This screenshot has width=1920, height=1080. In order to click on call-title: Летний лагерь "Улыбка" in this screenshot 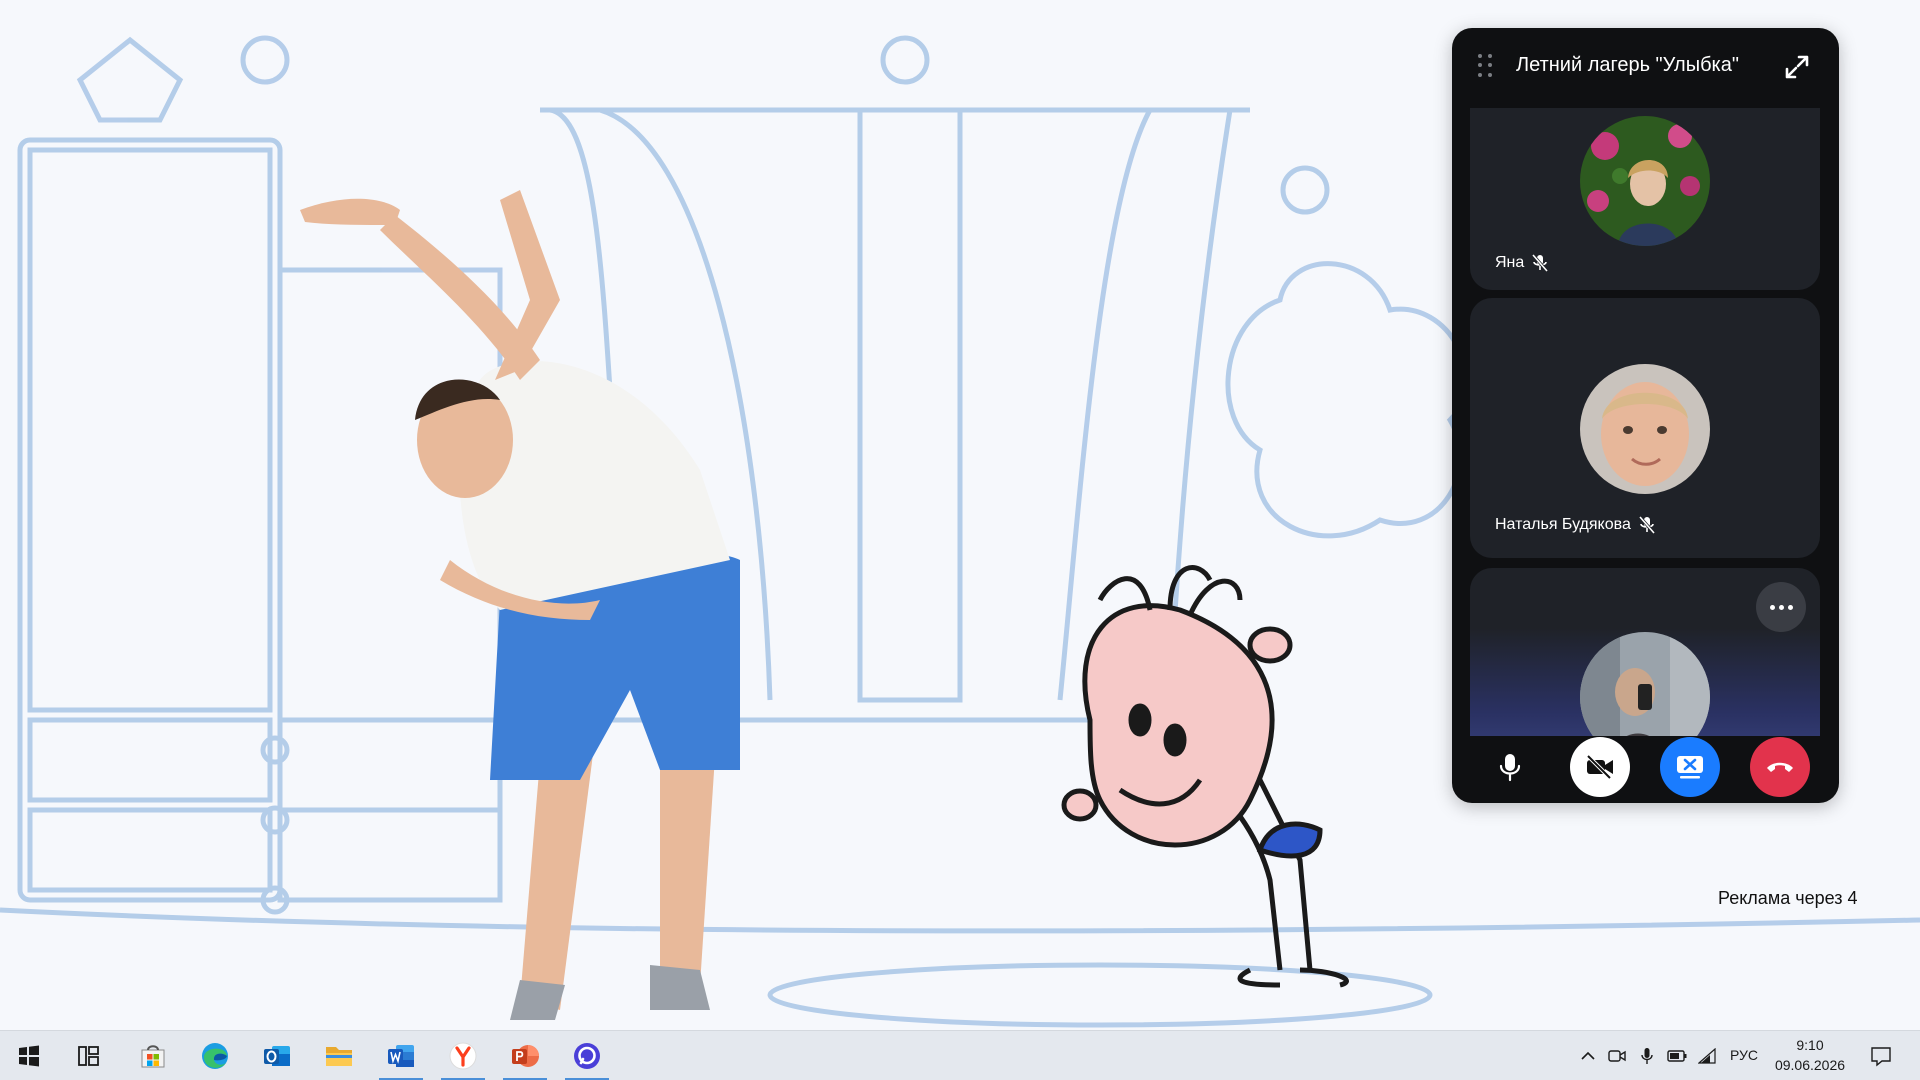, I will do `click(1627, 65)`.